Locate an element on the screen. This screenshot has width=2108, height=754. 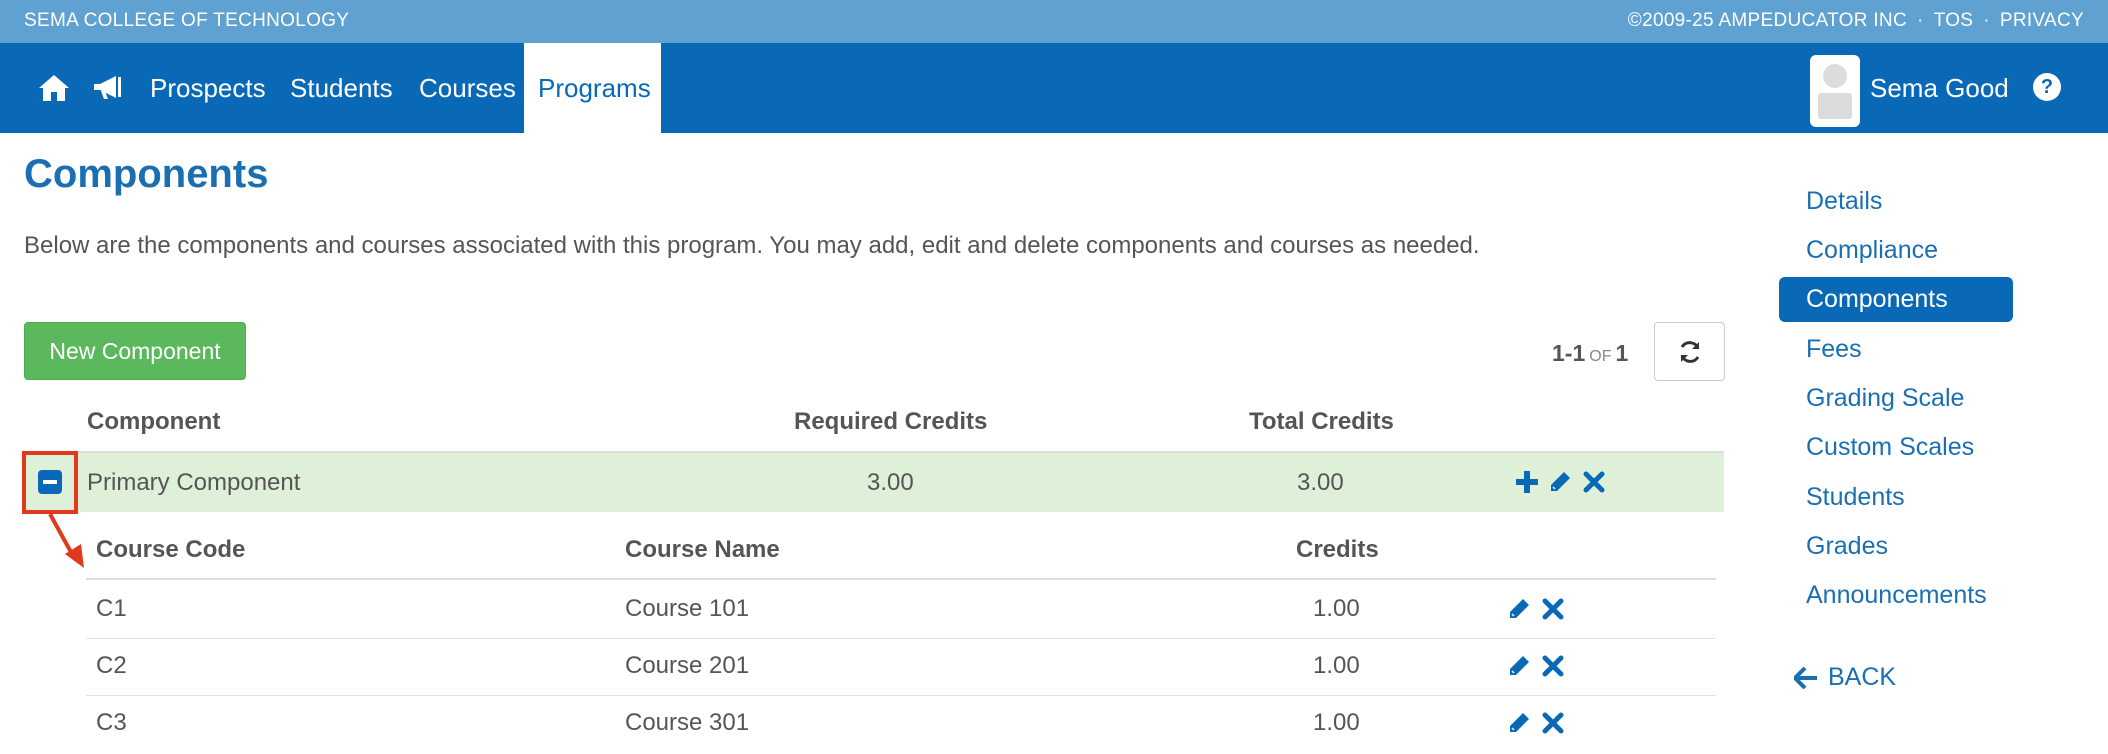
nav-prospects: Prospects is located at coordinates (208, 88).